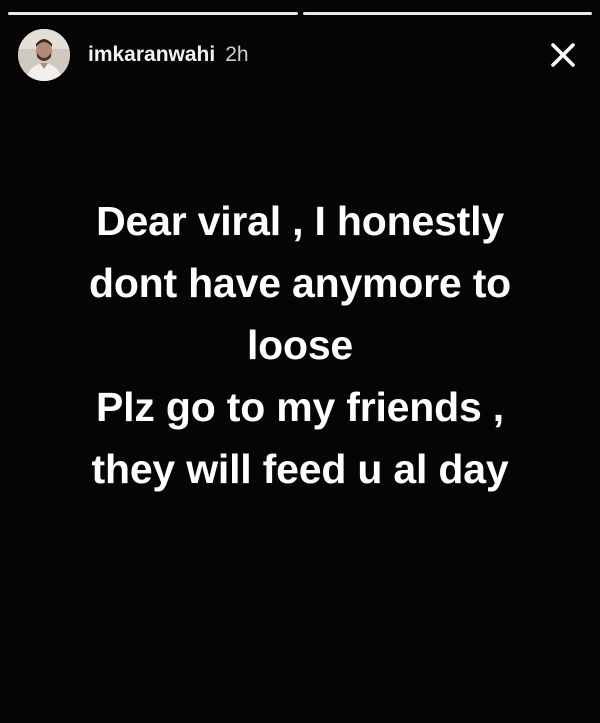 This screenshot has height=723, width=600. What do you see at coordinates (300, 13) in the screenshot?
I see `story-progress-bars` at bounding box center [300, 13].